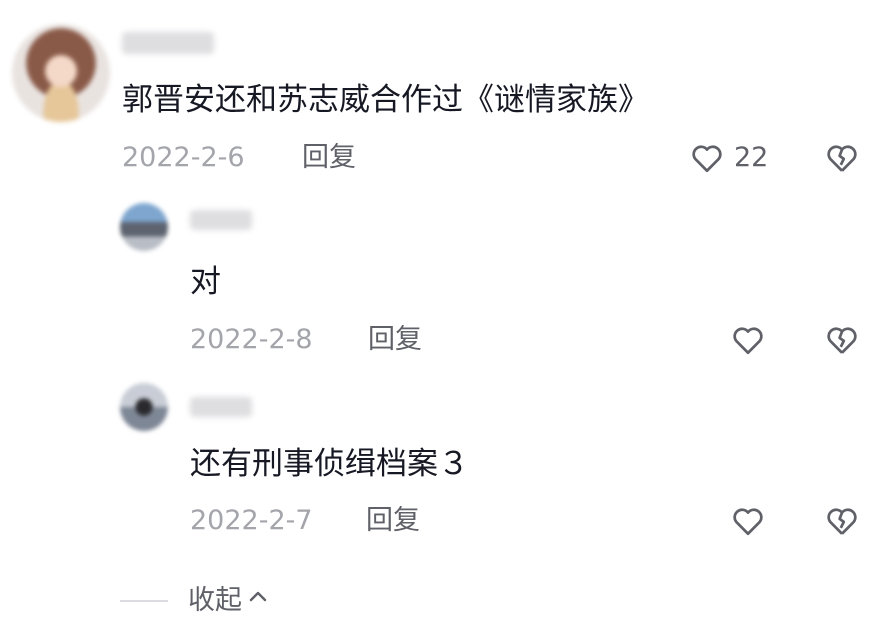 This screenshot has height=623, width=888. What do you see at coordinates (168, 43) in the screenshot?
I see `username-blurred` at bounding box center [168, 43].